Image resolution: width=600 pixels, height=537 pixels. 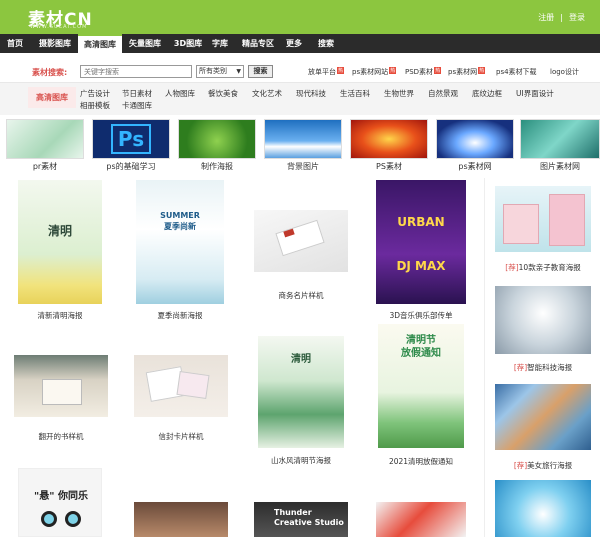 What do you see at coordinates (535, 93) in the screenshot?
I see `category-item: UI界面设计` at bounding box center [535, 93].